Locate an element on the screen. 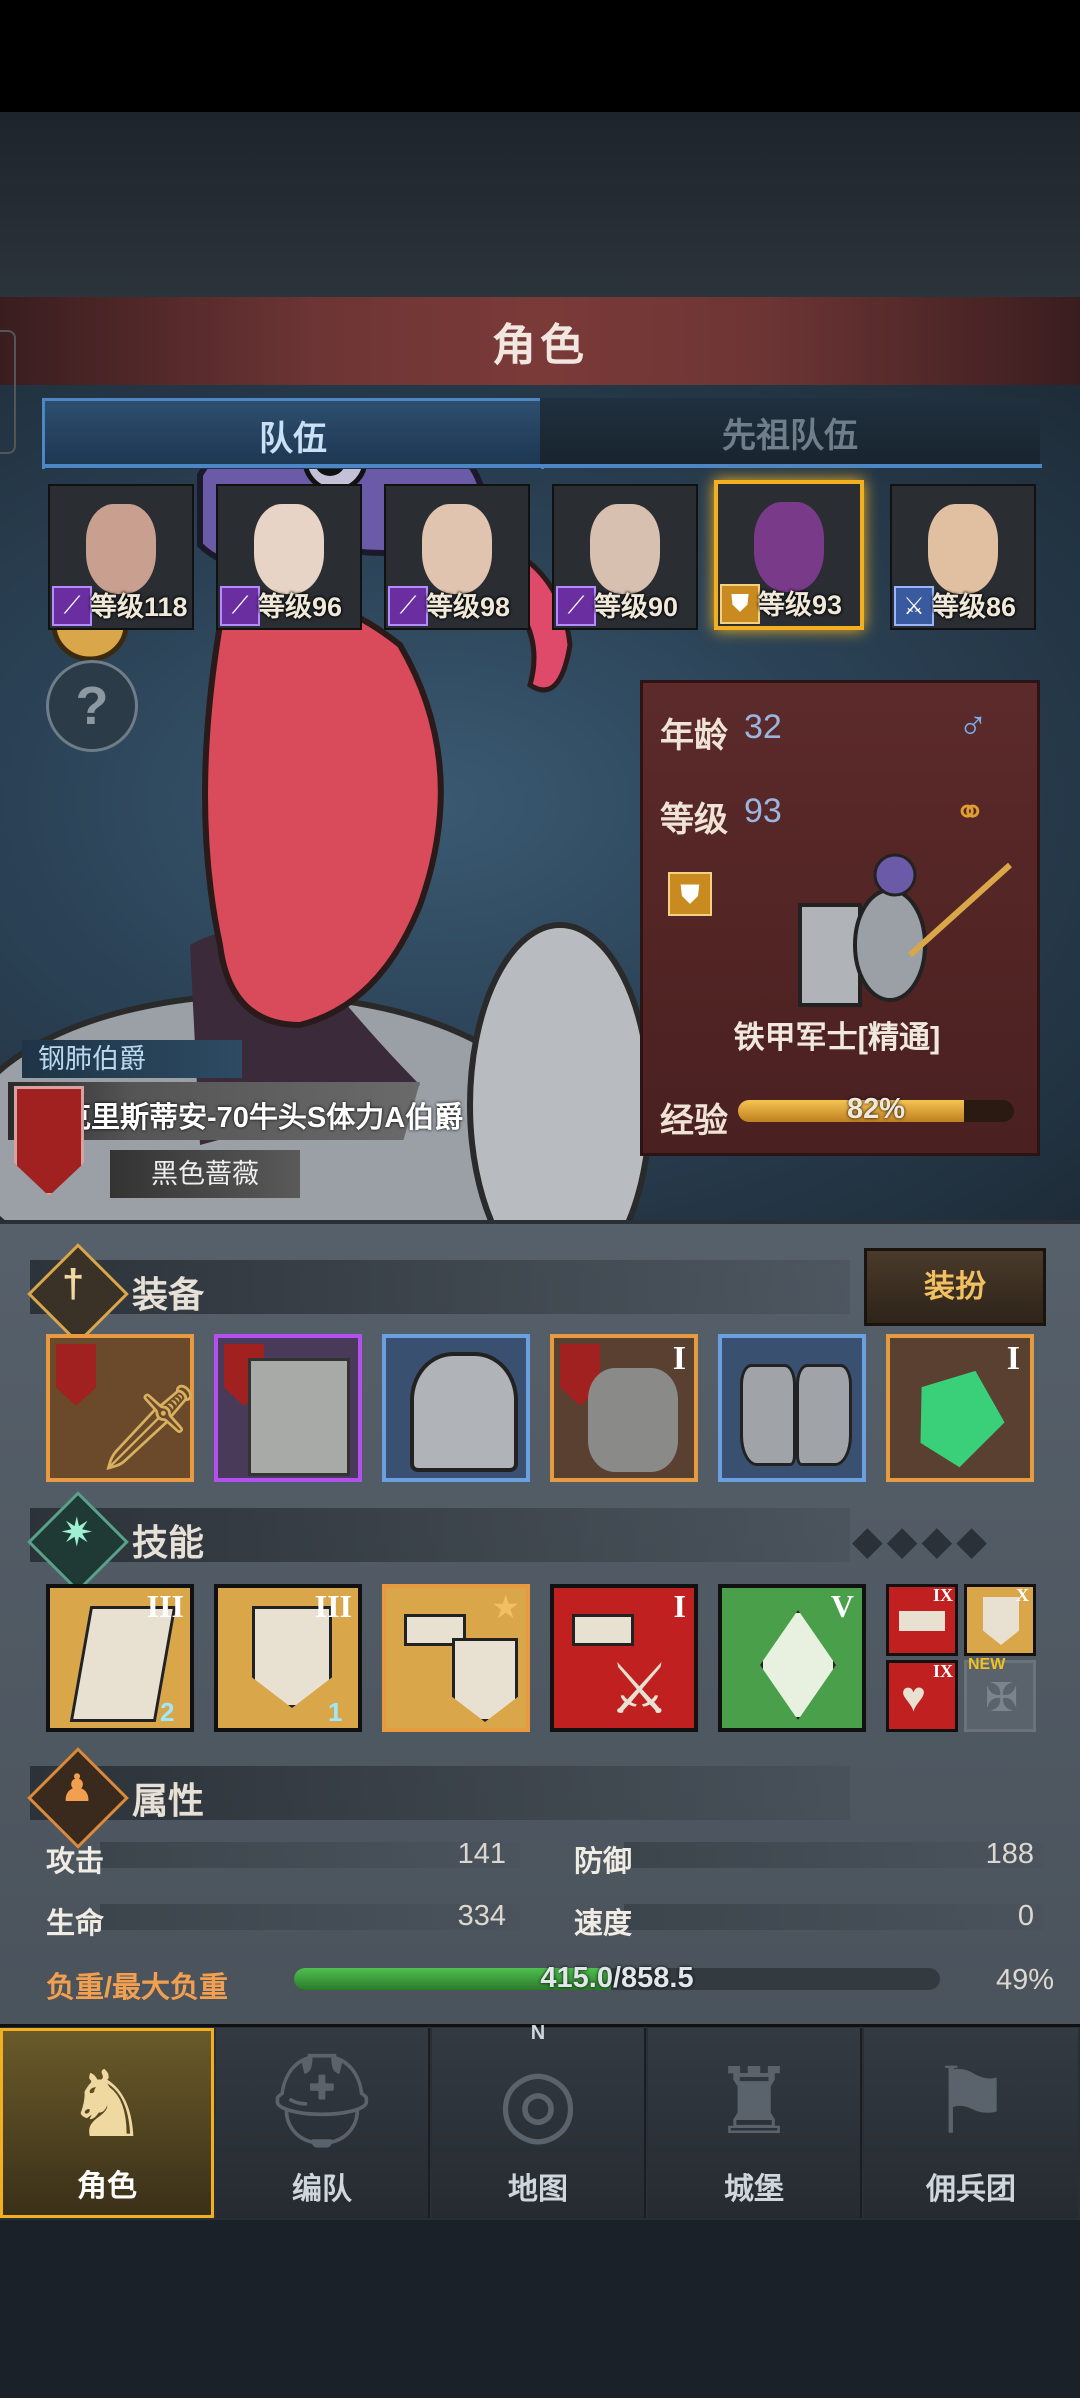 The height and width of the screenshot is (2398, 1080). hero-title-tag: 钢肺伯爵 is located at coordinates (132, 1059).